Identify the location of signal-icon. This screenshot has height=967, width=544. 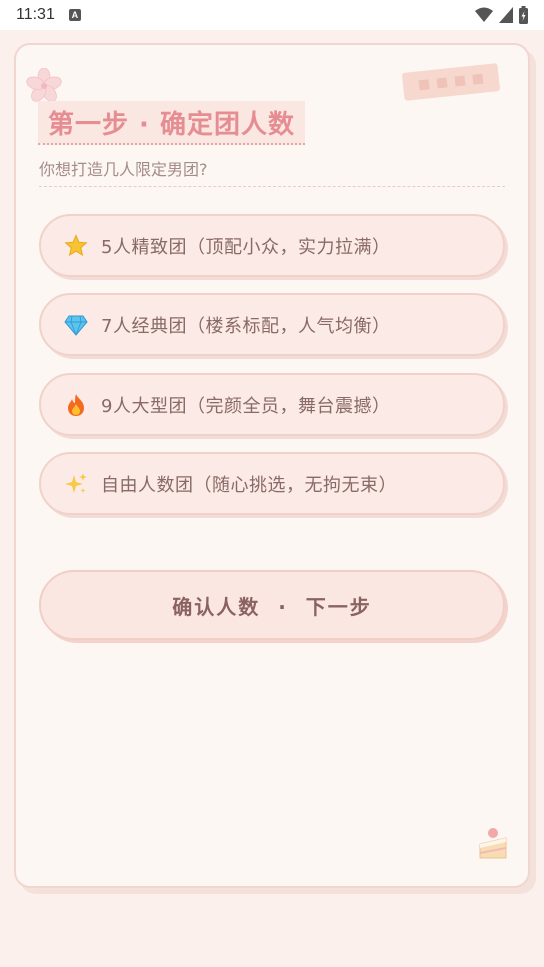
(506, 15).